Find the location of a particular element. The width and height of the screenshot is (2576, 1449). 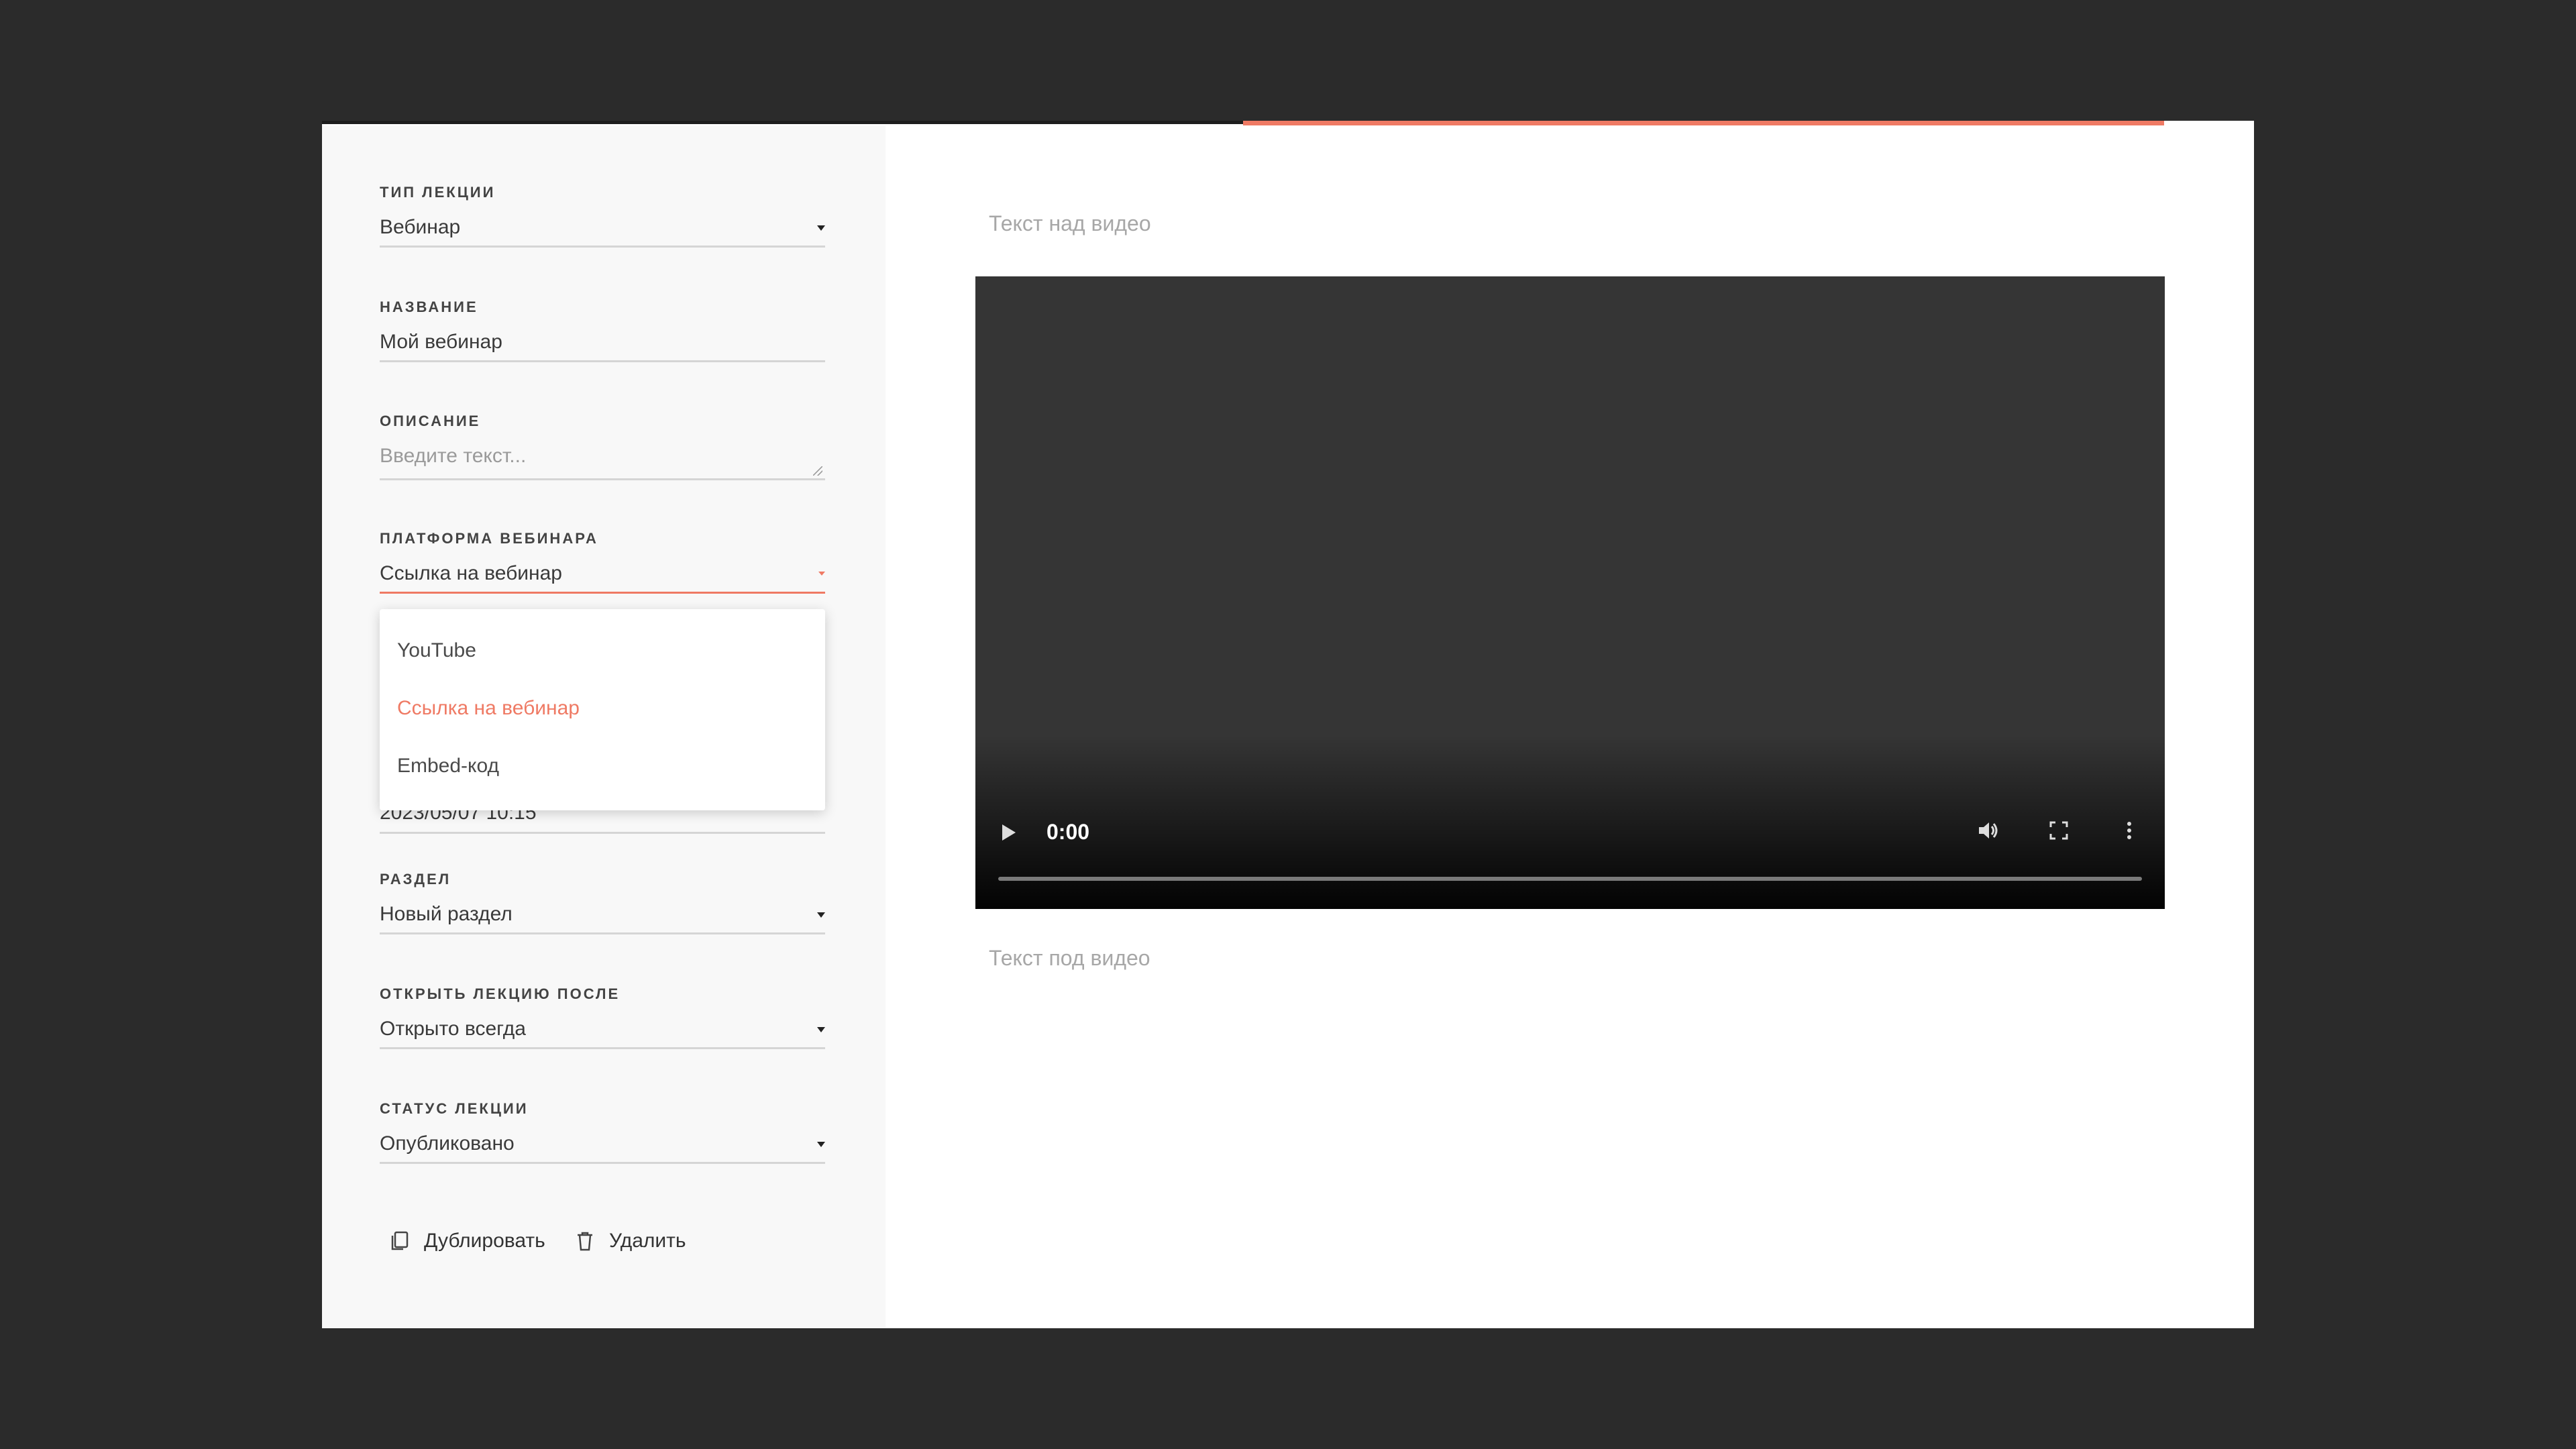

lecture-type-field: Тип лекции Вебинар is located at coordinates (602, 215).